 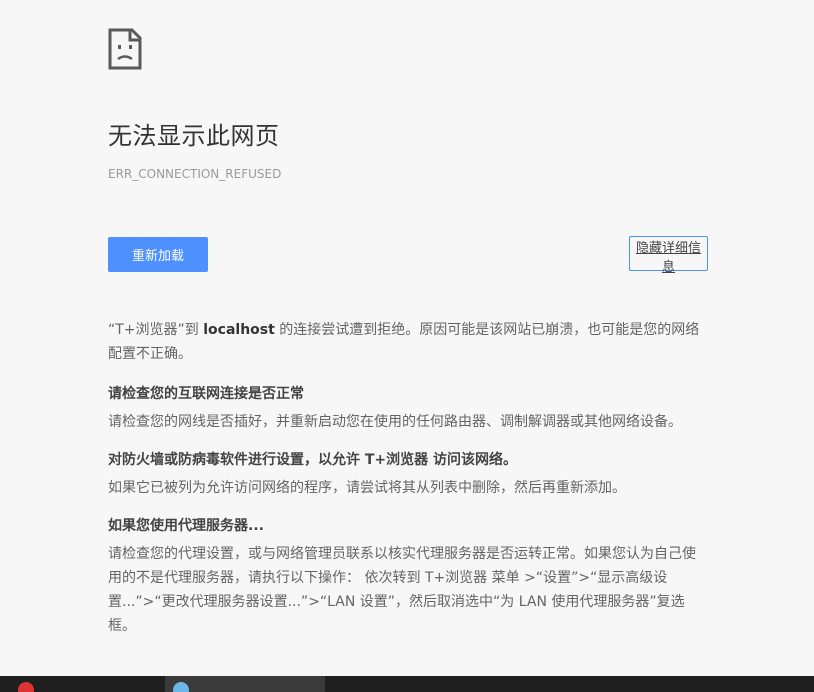 I want to click on section-title: 对防火墙或防病毒软件进行设置，以允许 T+浏览器 访问该网络。, so click(x=313, y=460).